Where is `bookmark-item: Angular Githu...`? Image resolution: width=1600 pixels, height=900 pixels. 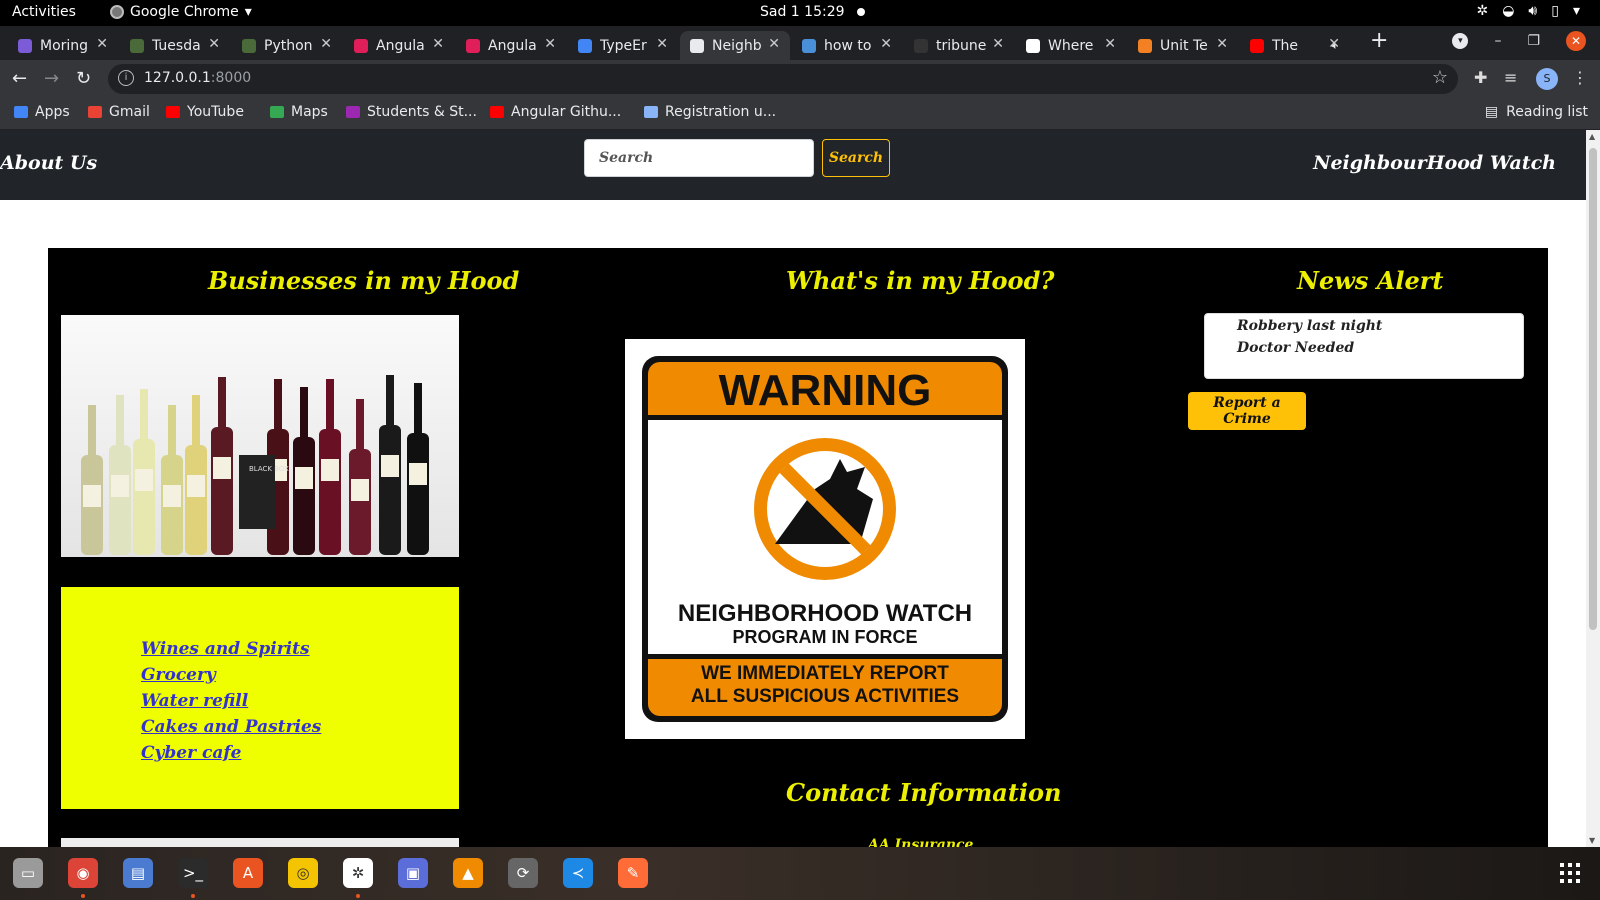
bookmark-item: Angular Githu... is located at coordinates (555, 112).